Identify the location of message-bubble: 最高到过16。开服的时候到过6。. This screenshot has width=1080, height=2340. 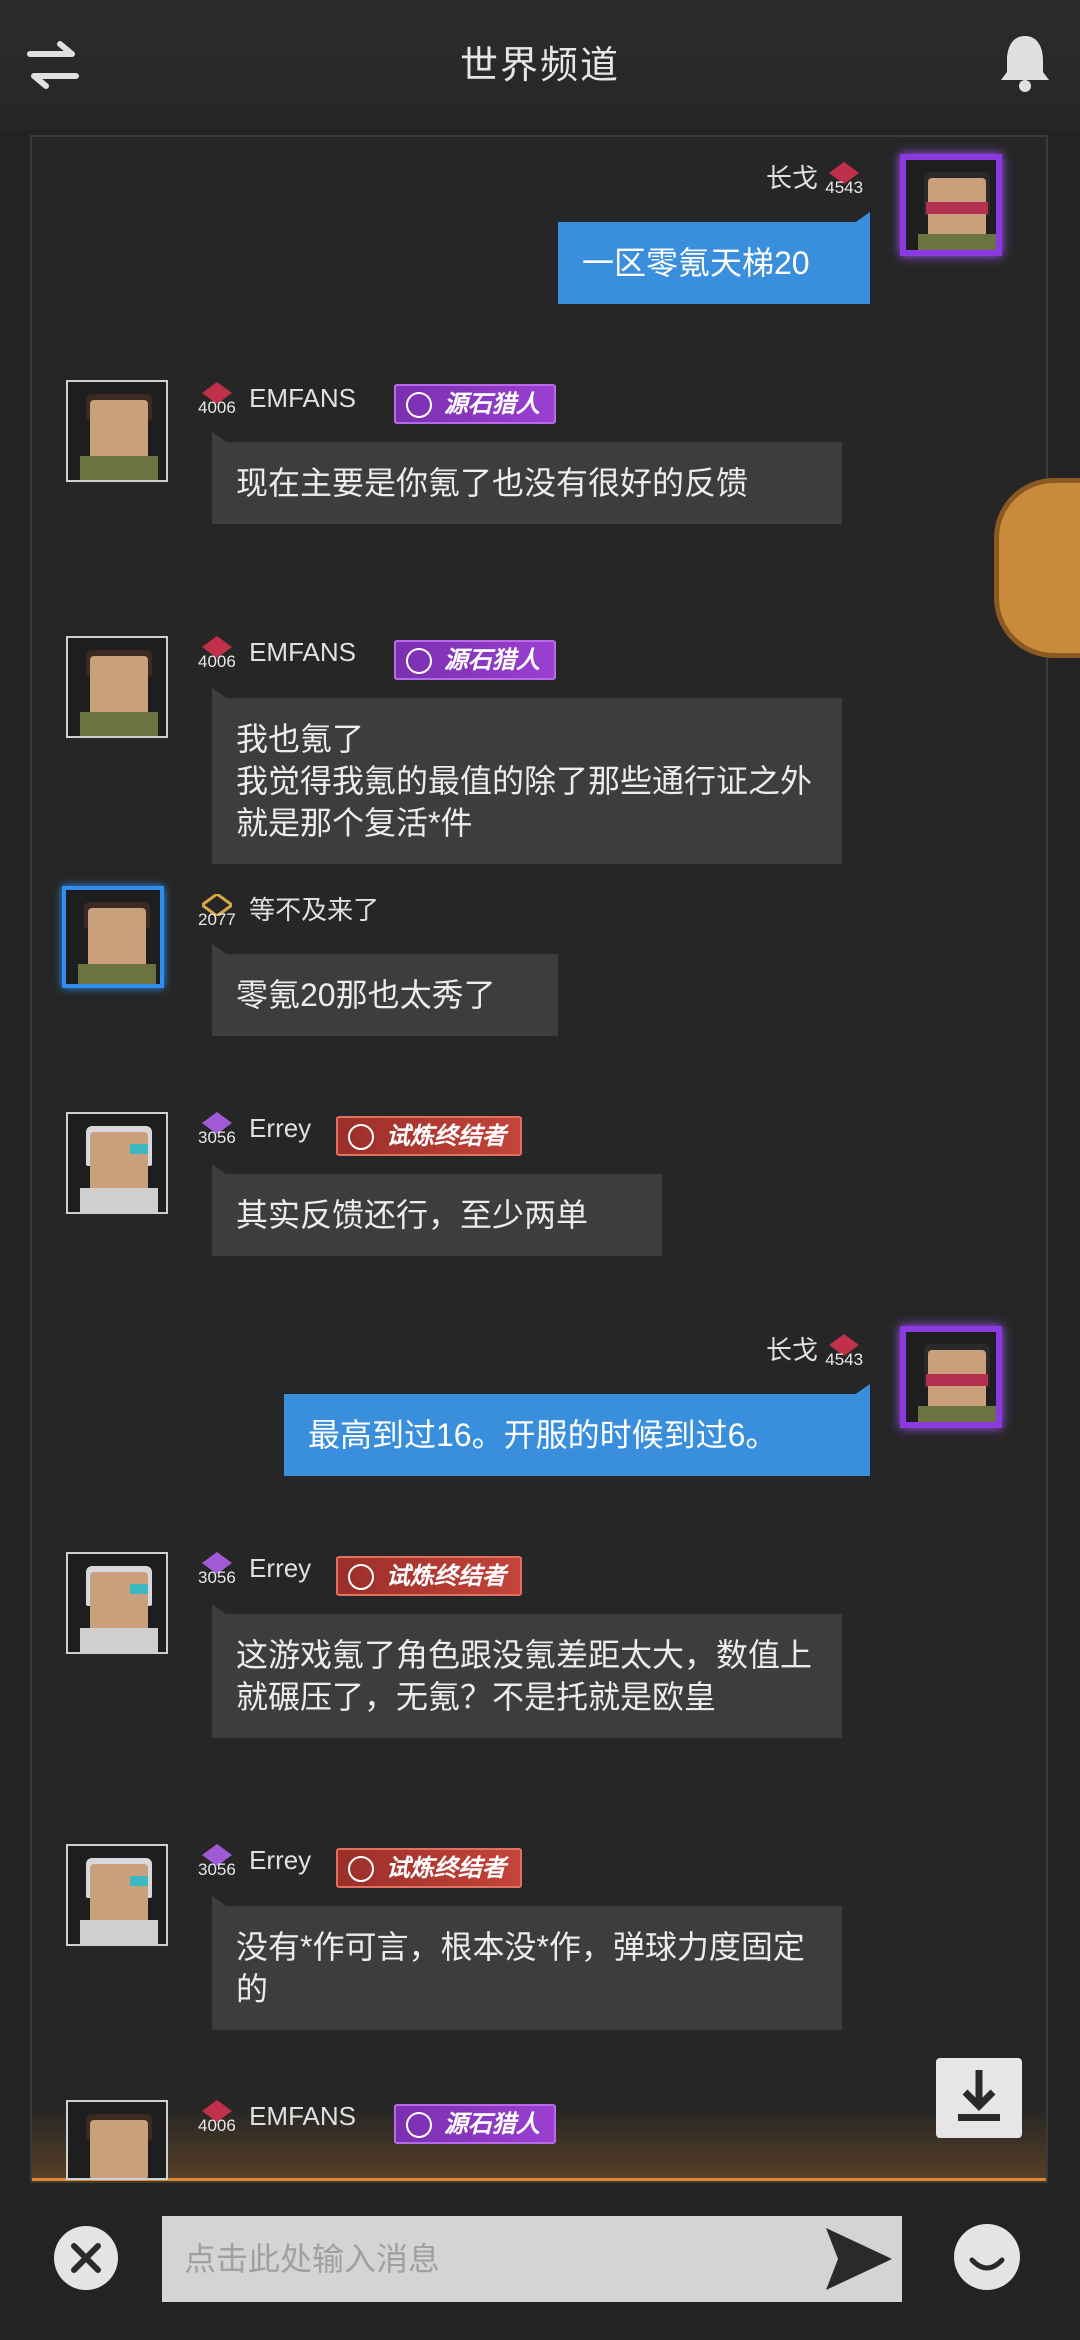
(577, 1435).